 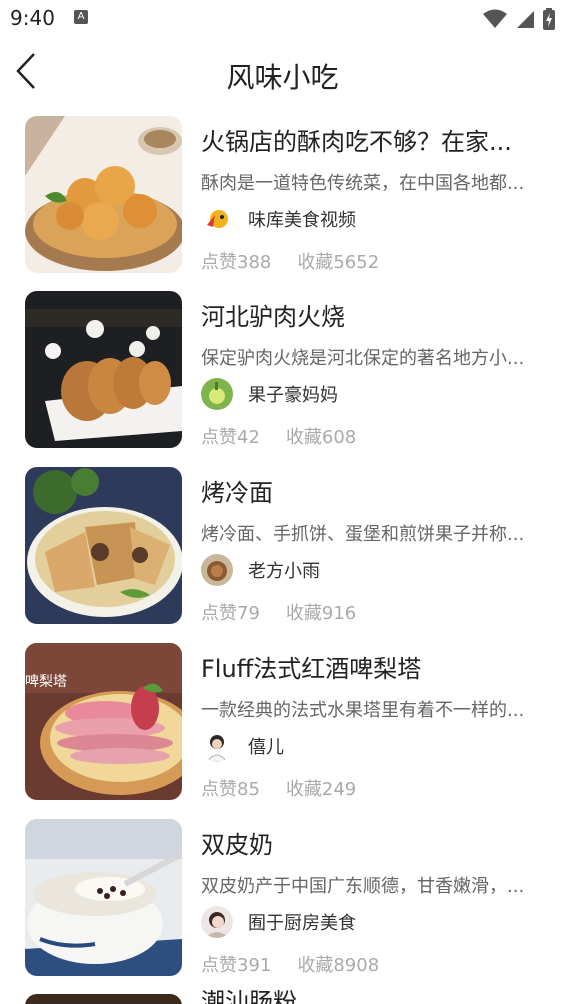 What do you see at coordinates (230, 613) in the screenshot?
I see `likes-count: 点赞79` at bounding box center [230, 613].